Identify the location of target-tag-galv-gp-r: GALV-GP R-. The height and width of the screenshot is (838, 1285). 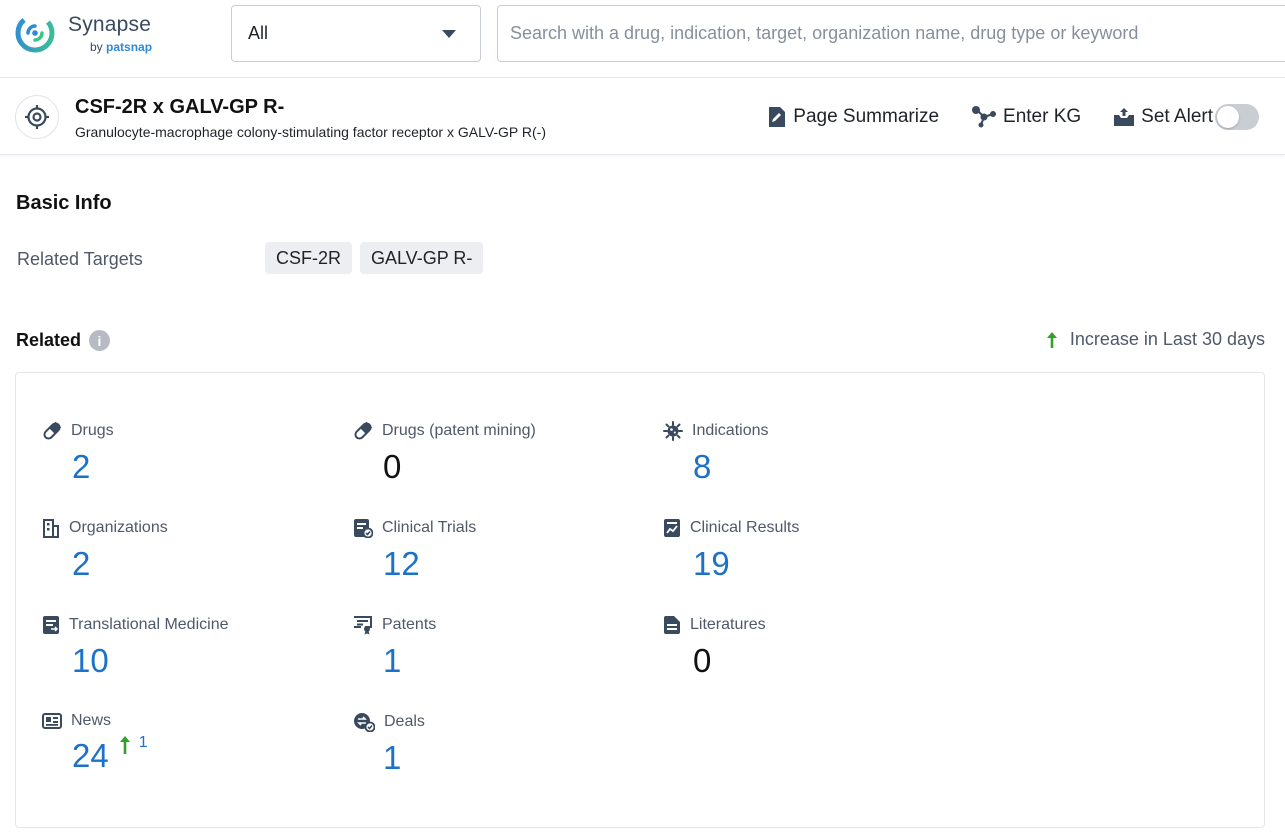
(421, 258).